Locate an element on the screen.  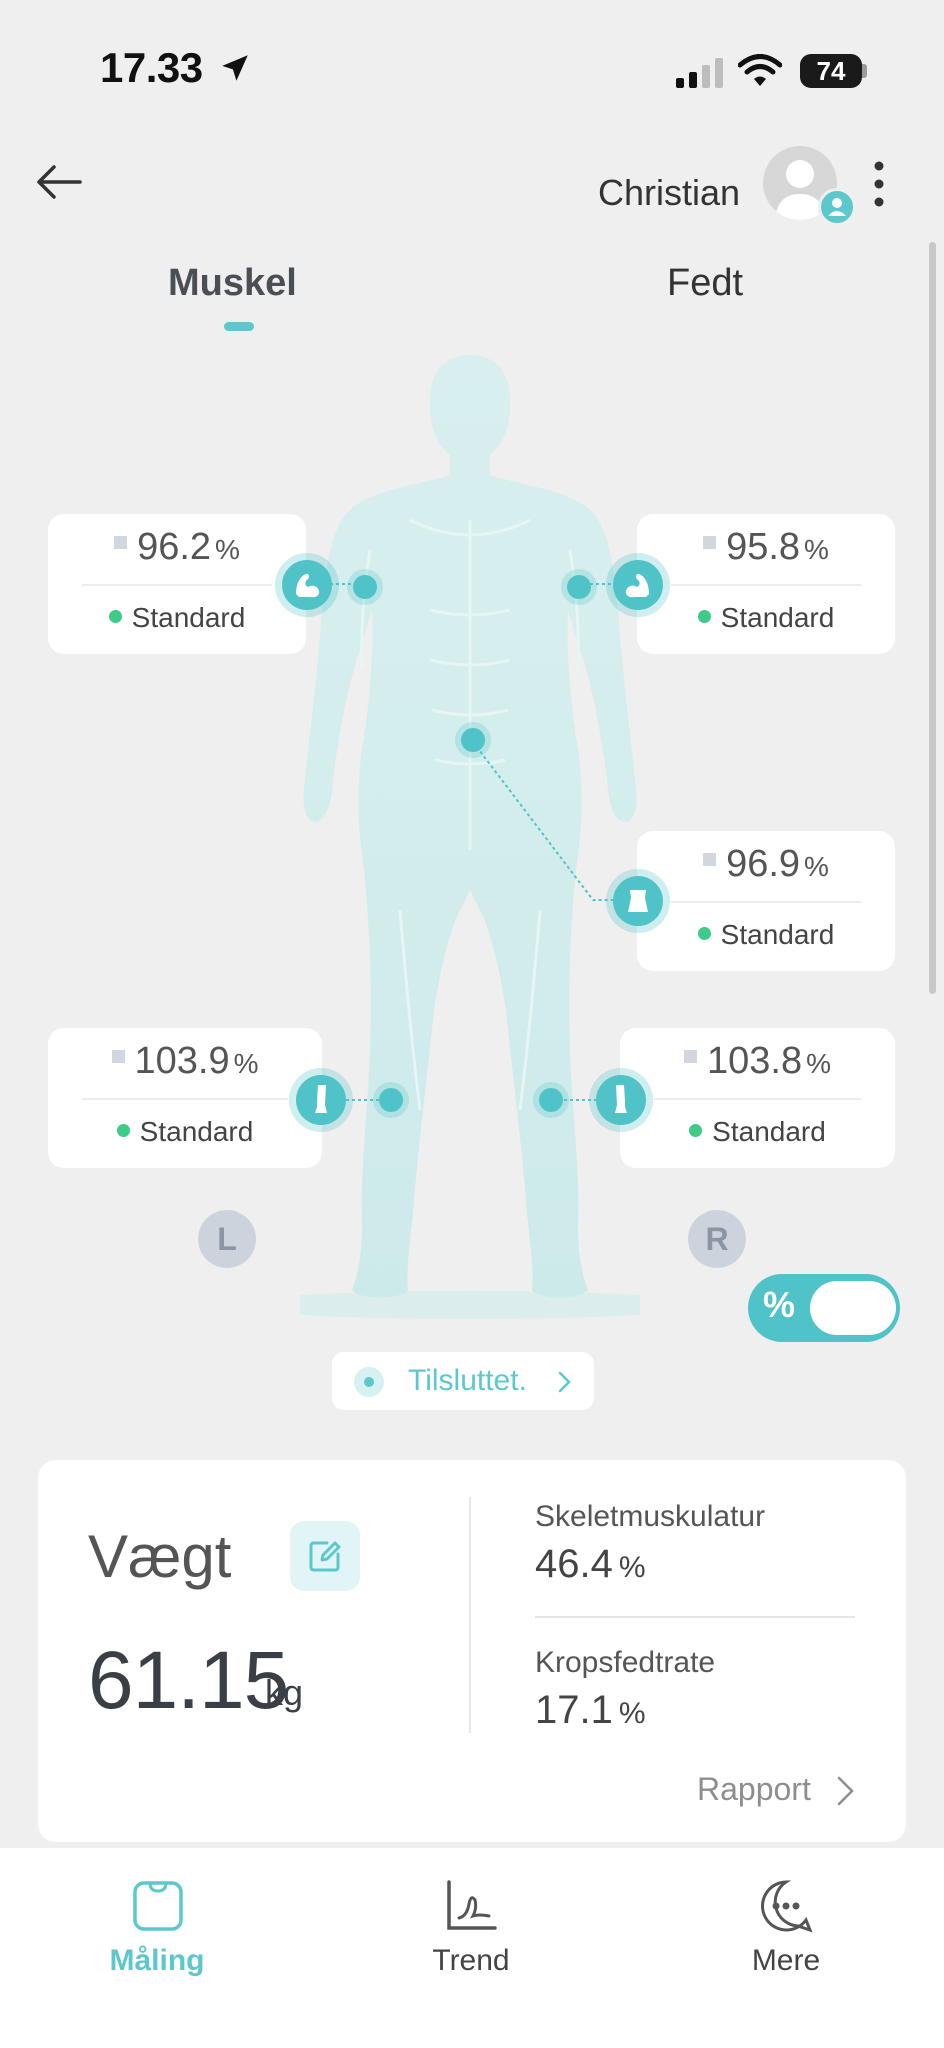
edit-weight-button is located at coordinates (325, 1556).